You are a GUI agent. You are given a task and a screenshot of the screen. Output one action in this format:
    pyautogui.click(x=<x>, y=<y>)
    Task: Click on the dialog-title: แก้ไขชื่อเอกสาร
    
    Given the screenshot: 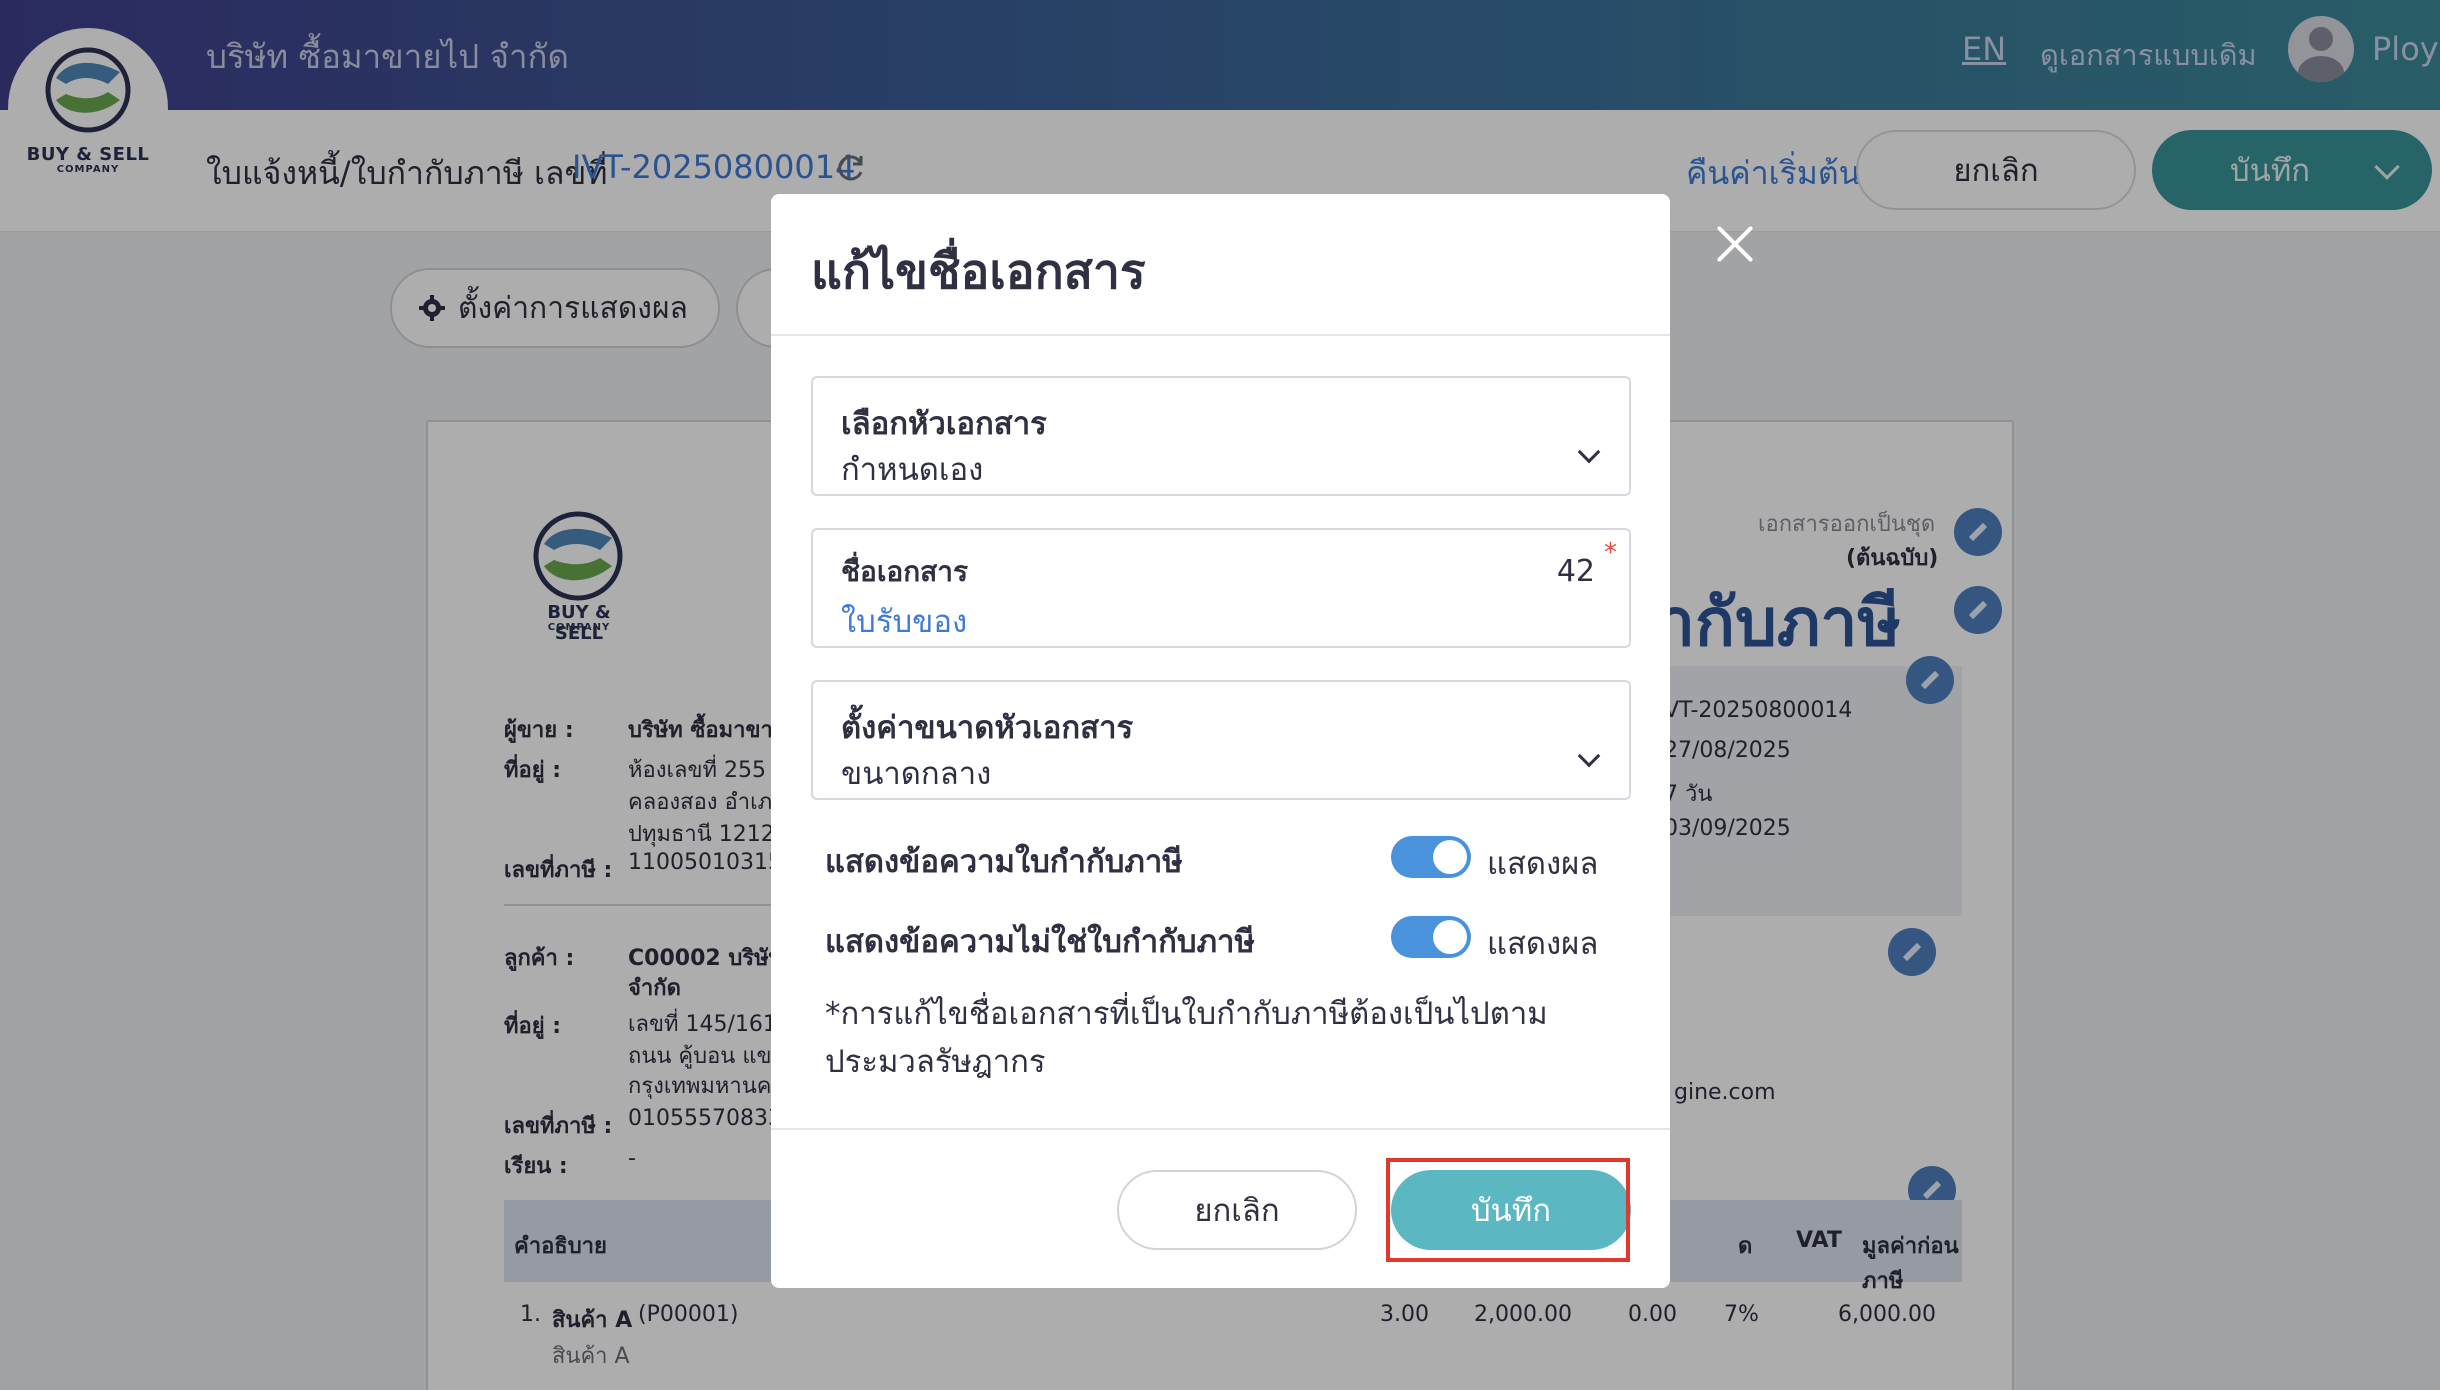 What is the action you would take?
    pyautogui.click(x=978, y=272)
    